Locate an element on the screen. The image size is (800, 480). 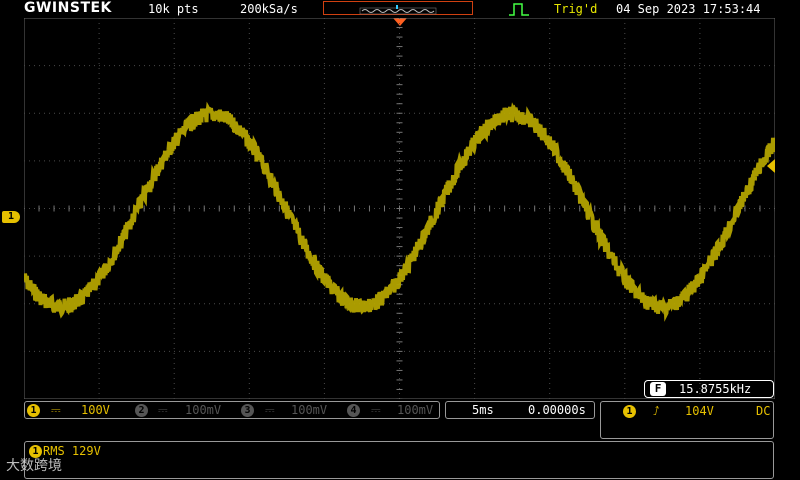
ch3-coupling-icon: ⎓ is located at coordinates (270, 410).